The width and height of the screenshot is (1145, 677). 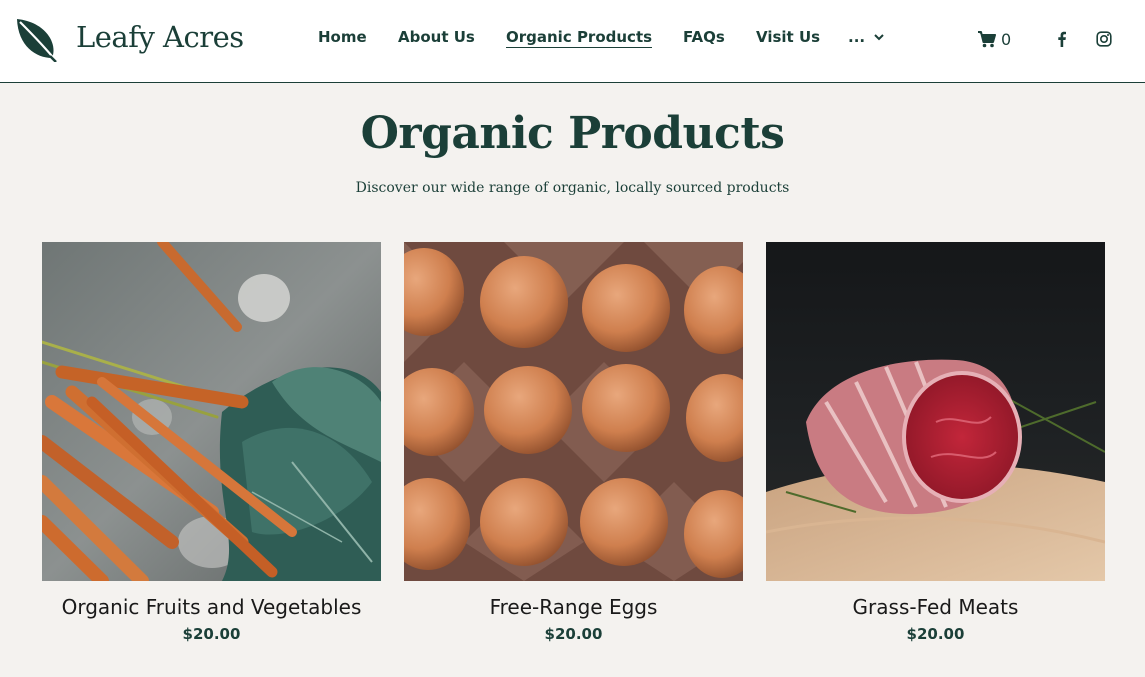 What do you see at coordinates (579, 38) in the screenshot?
I see `nav-organic-products: Organic Products` at bounding box center [579, 38].